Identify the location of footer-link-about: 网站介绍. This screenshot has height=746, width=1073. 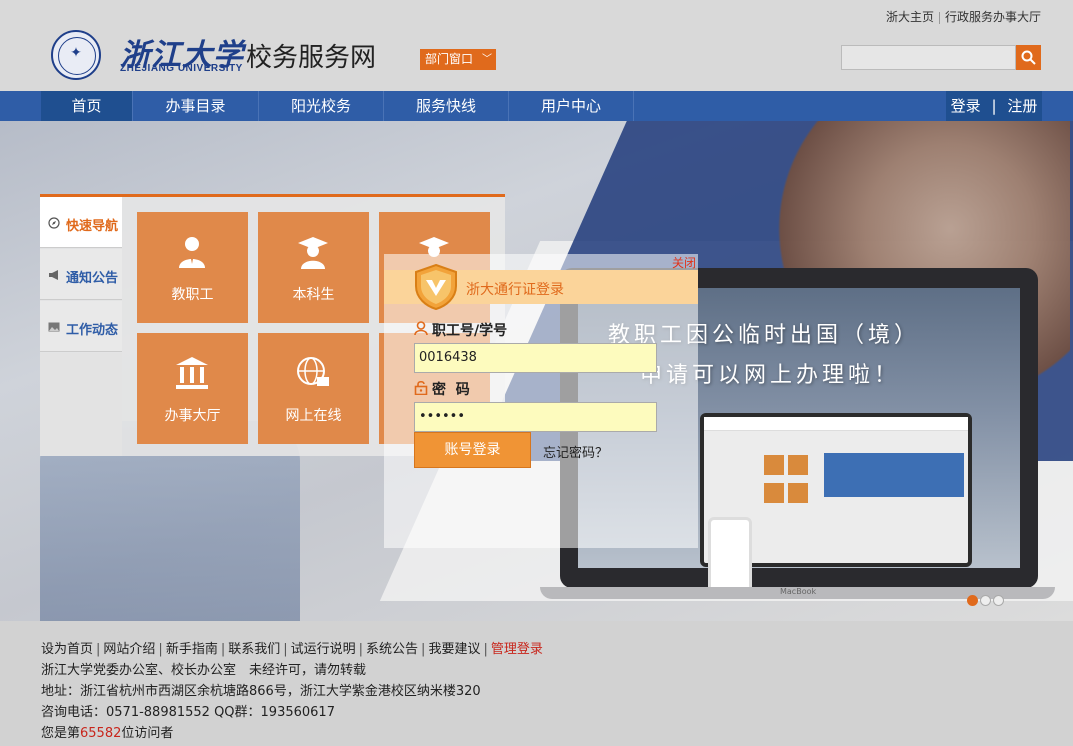
(129, 649).